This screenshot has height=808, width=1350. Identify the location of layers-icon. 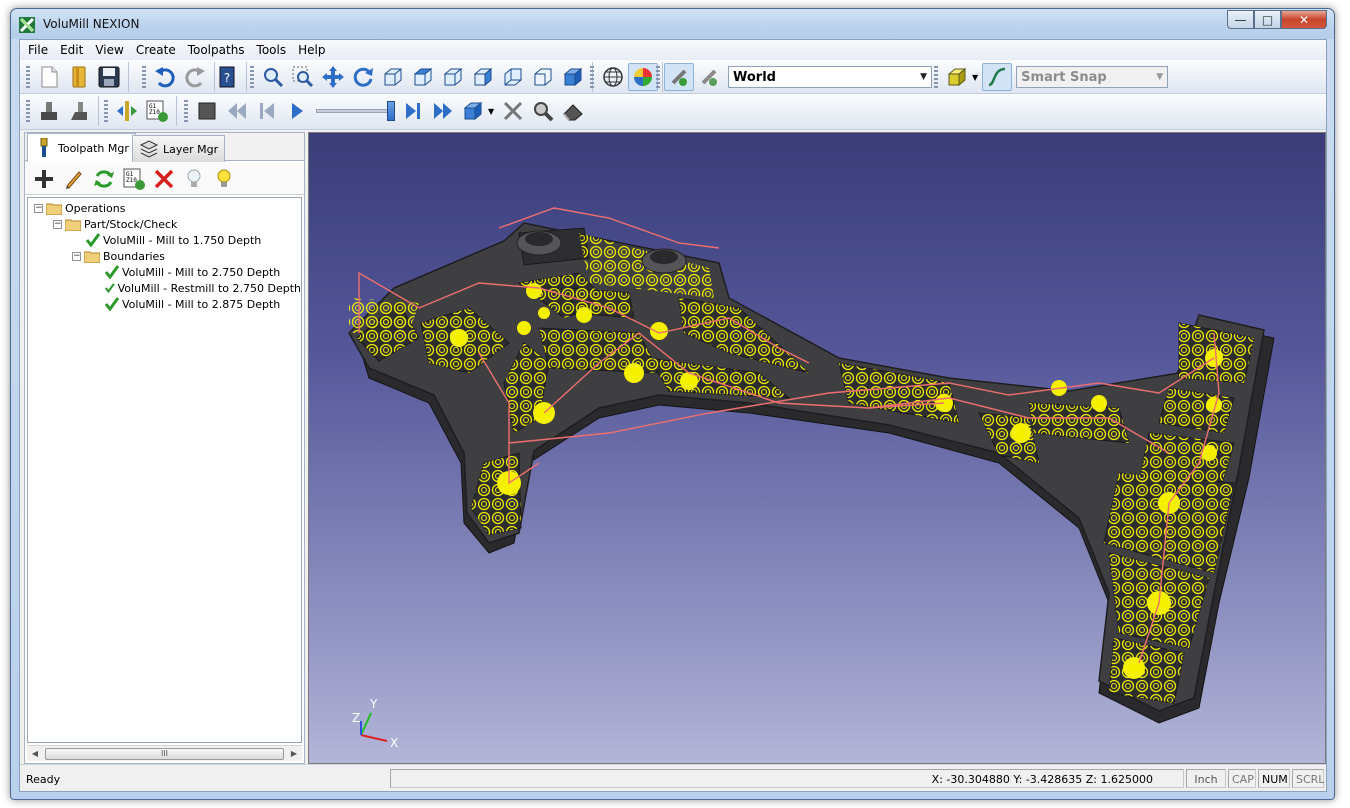
(149, 149).